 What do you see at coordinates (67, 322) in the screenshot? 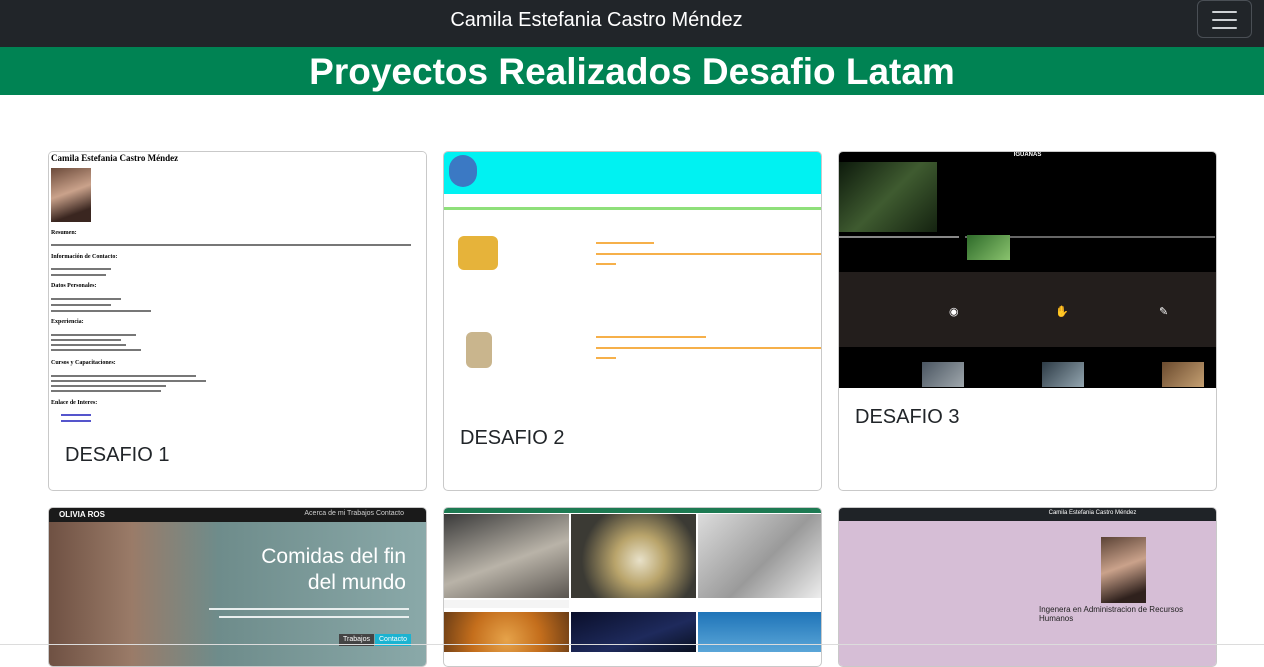
I see `preview-section-heading: Experiencia:` at bounding box center [67, 322].